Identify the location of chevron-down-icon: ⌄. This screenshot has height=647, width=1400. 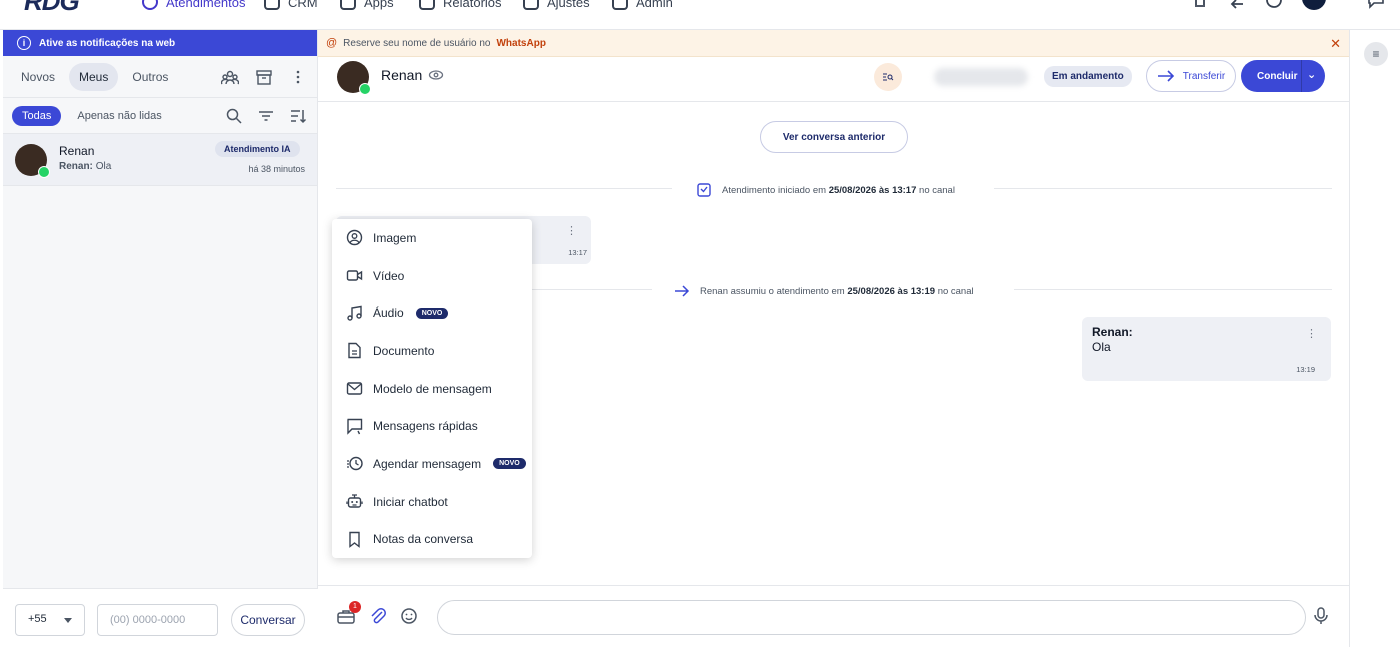
(1311, 74).